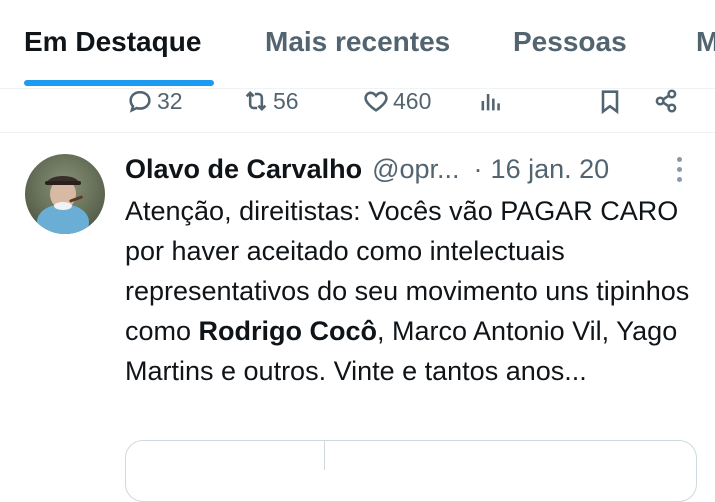  What do you see at coordinates (170, 100) in the screenshot?
I see `reply-count: 32` at bounding box center [170, 100].